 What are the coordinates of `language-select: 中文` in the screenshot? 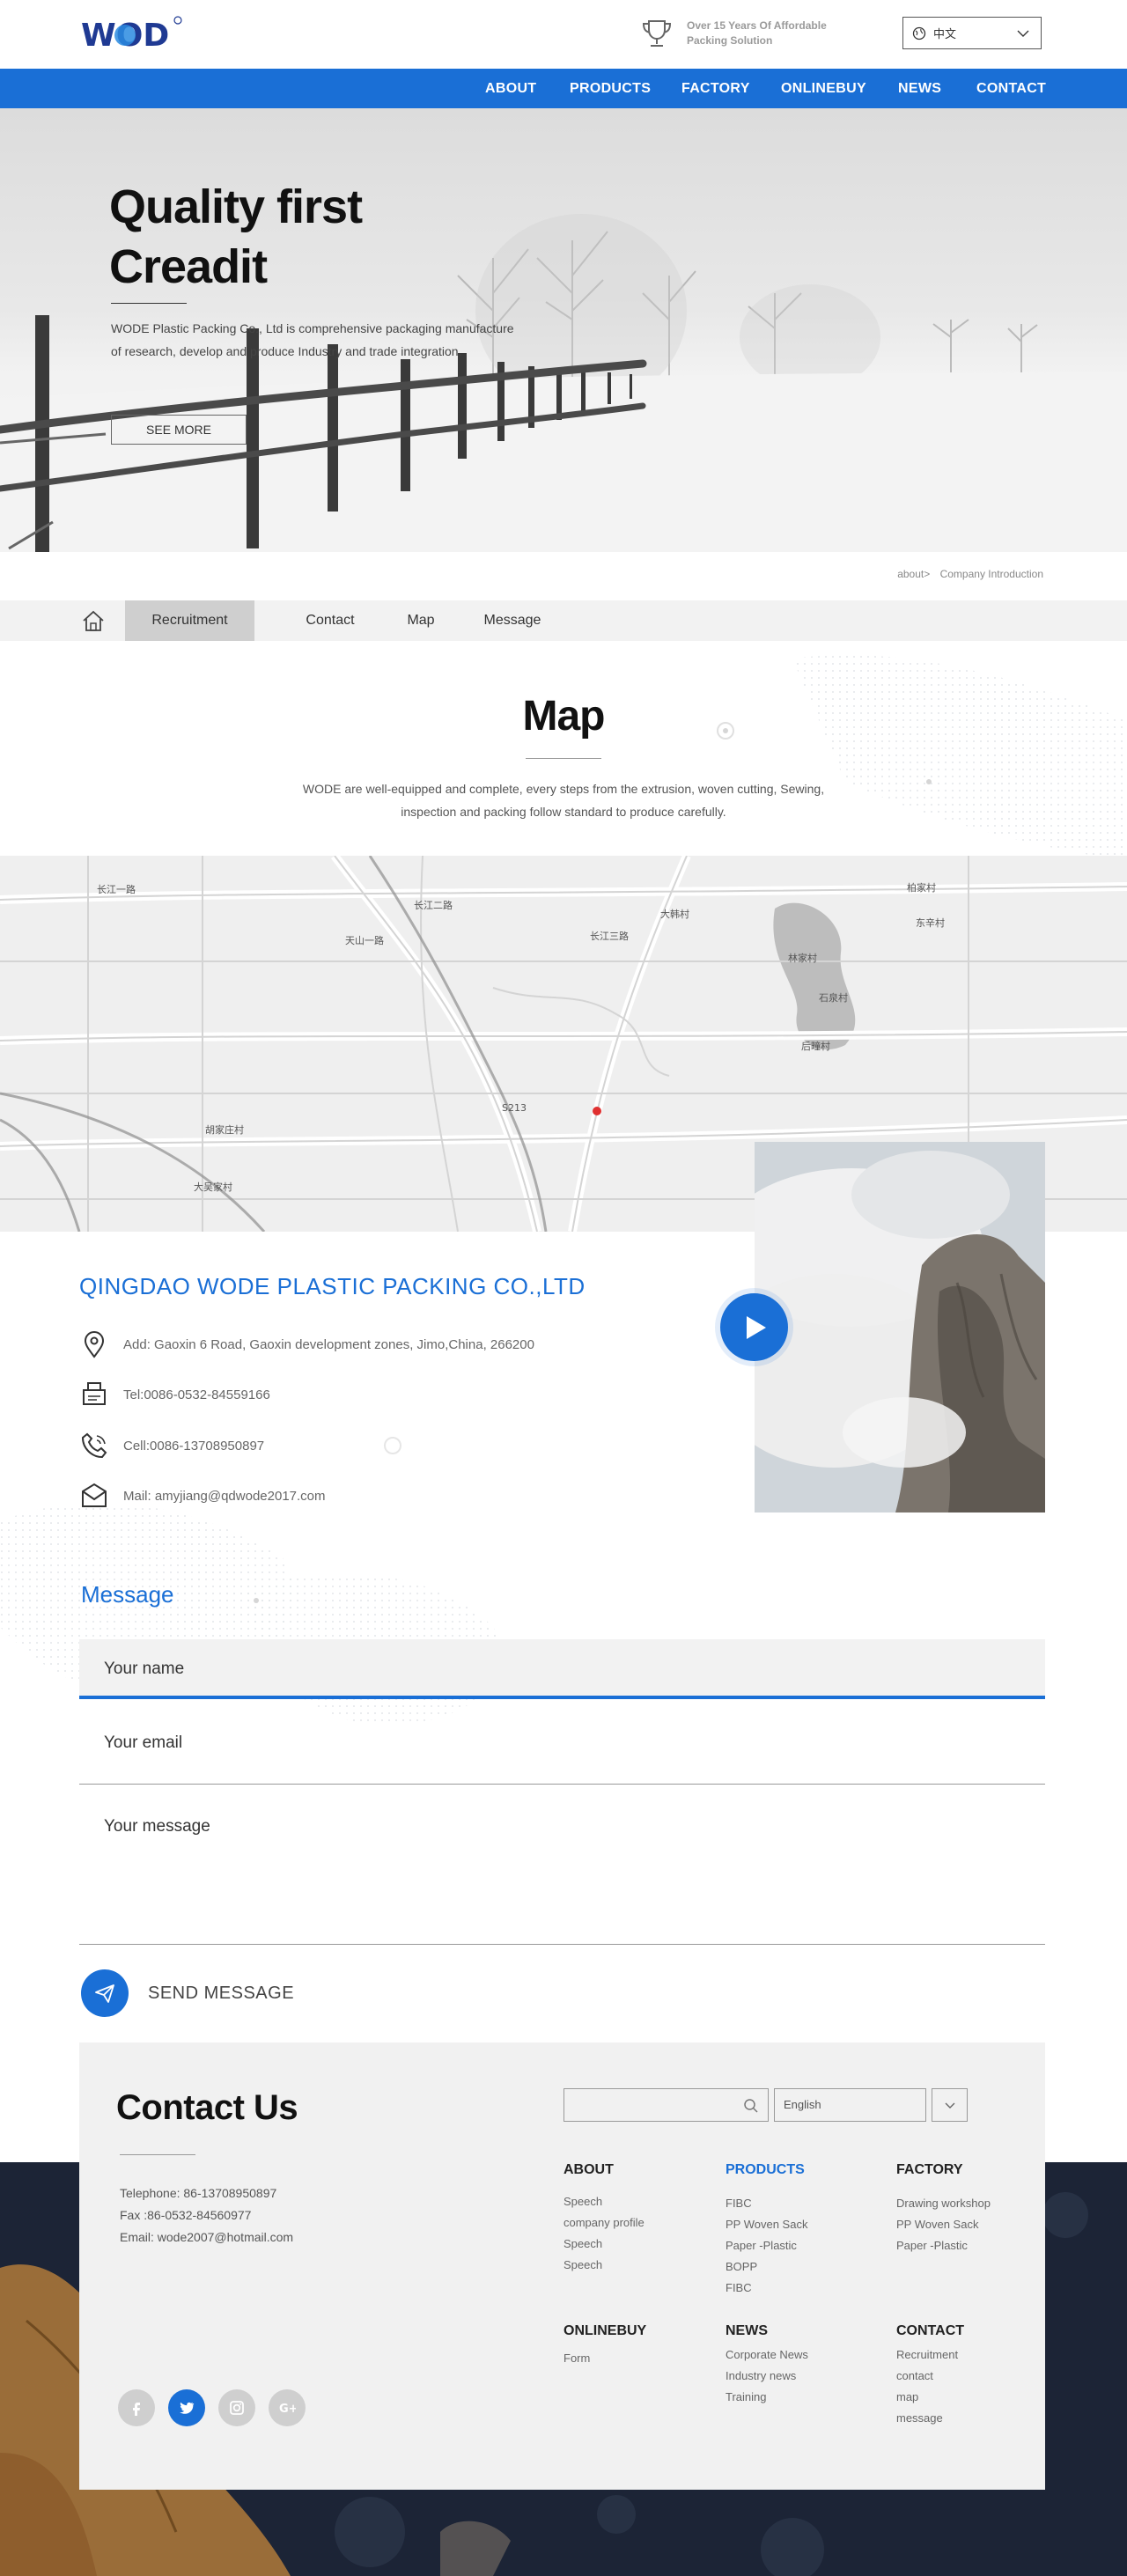 It's located at (972, 33).